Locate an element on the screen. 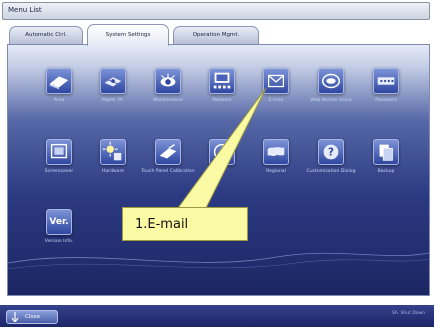 The image size is (434, 327). menu-item-version-info: Ver. Version Info. is located at coordinates (59, 239).